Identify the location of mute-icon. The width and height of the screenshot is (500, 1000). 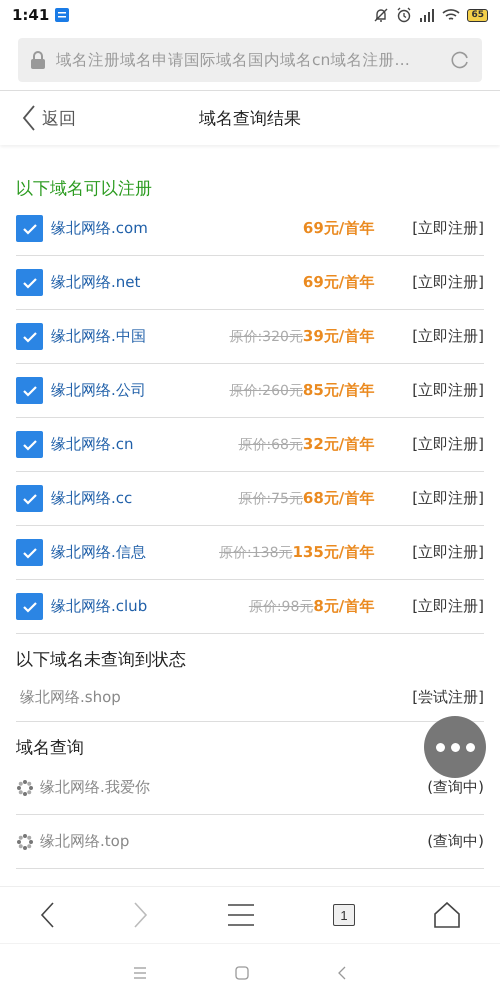
(381, 15).